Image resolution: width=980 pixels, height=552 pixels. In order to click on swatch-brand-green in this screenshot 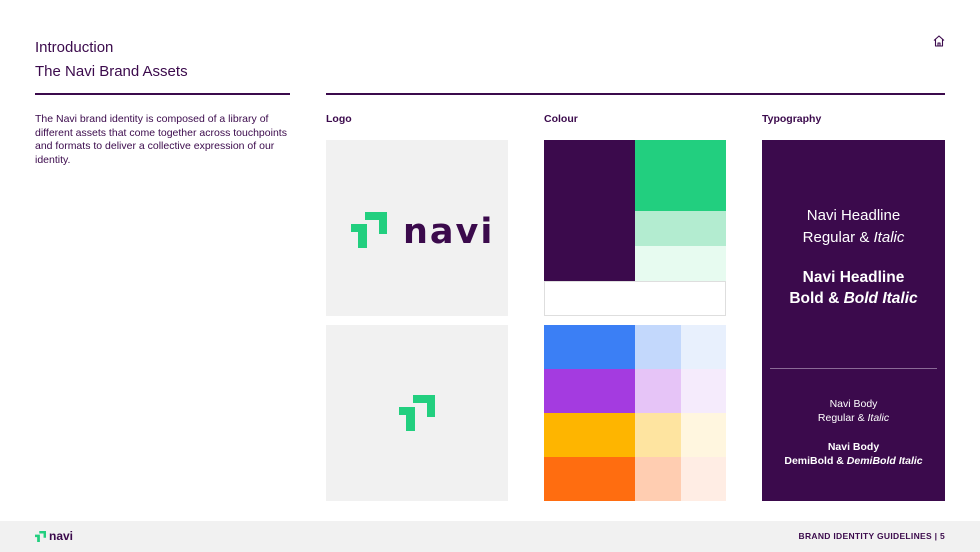, I will do `click(680, 175)`.